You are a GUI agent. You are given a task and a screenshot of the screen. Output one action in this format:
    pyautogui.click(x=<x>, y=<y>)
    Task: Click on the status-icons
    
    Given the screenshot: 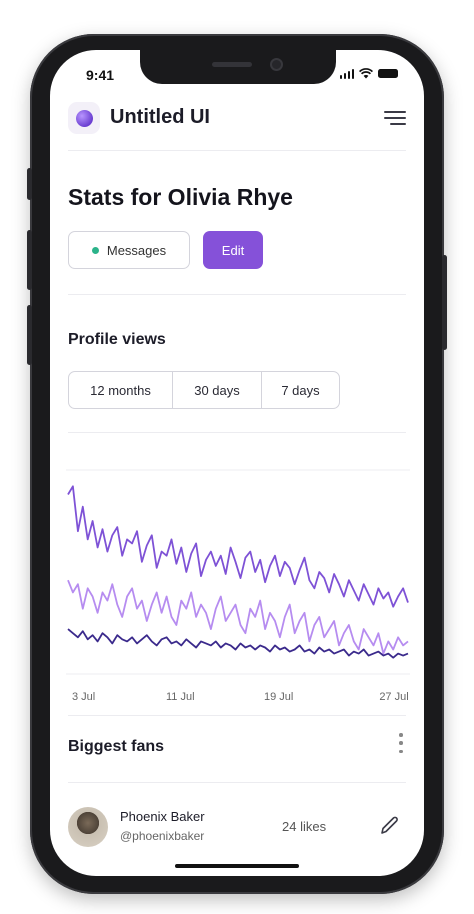 What is the action you would take?
    pyautogui.click(x=368, y=73)
    